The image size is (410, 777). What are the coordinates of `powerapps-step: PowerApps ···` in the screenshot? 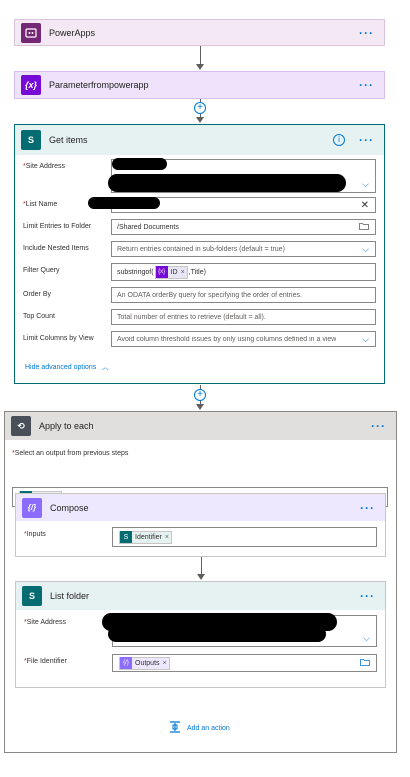 It's located at (199, 32).